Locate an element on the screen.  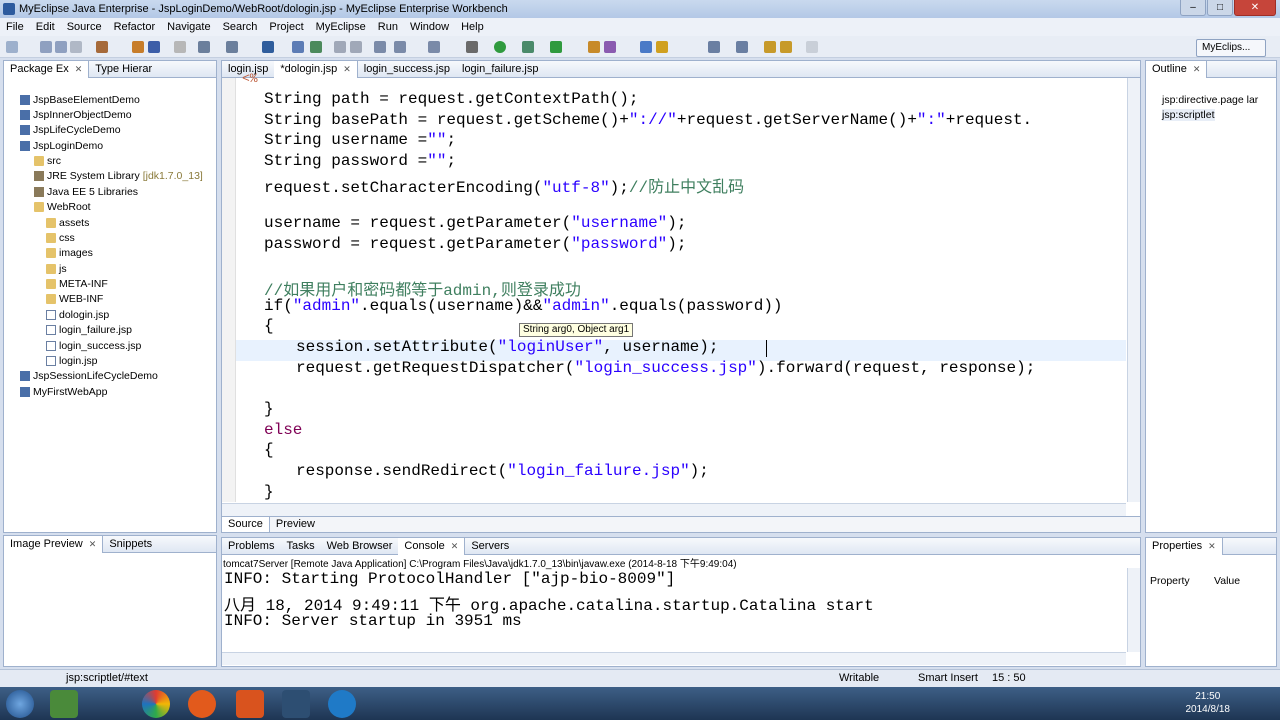
edit-icon is located at coordinates (646, 47).